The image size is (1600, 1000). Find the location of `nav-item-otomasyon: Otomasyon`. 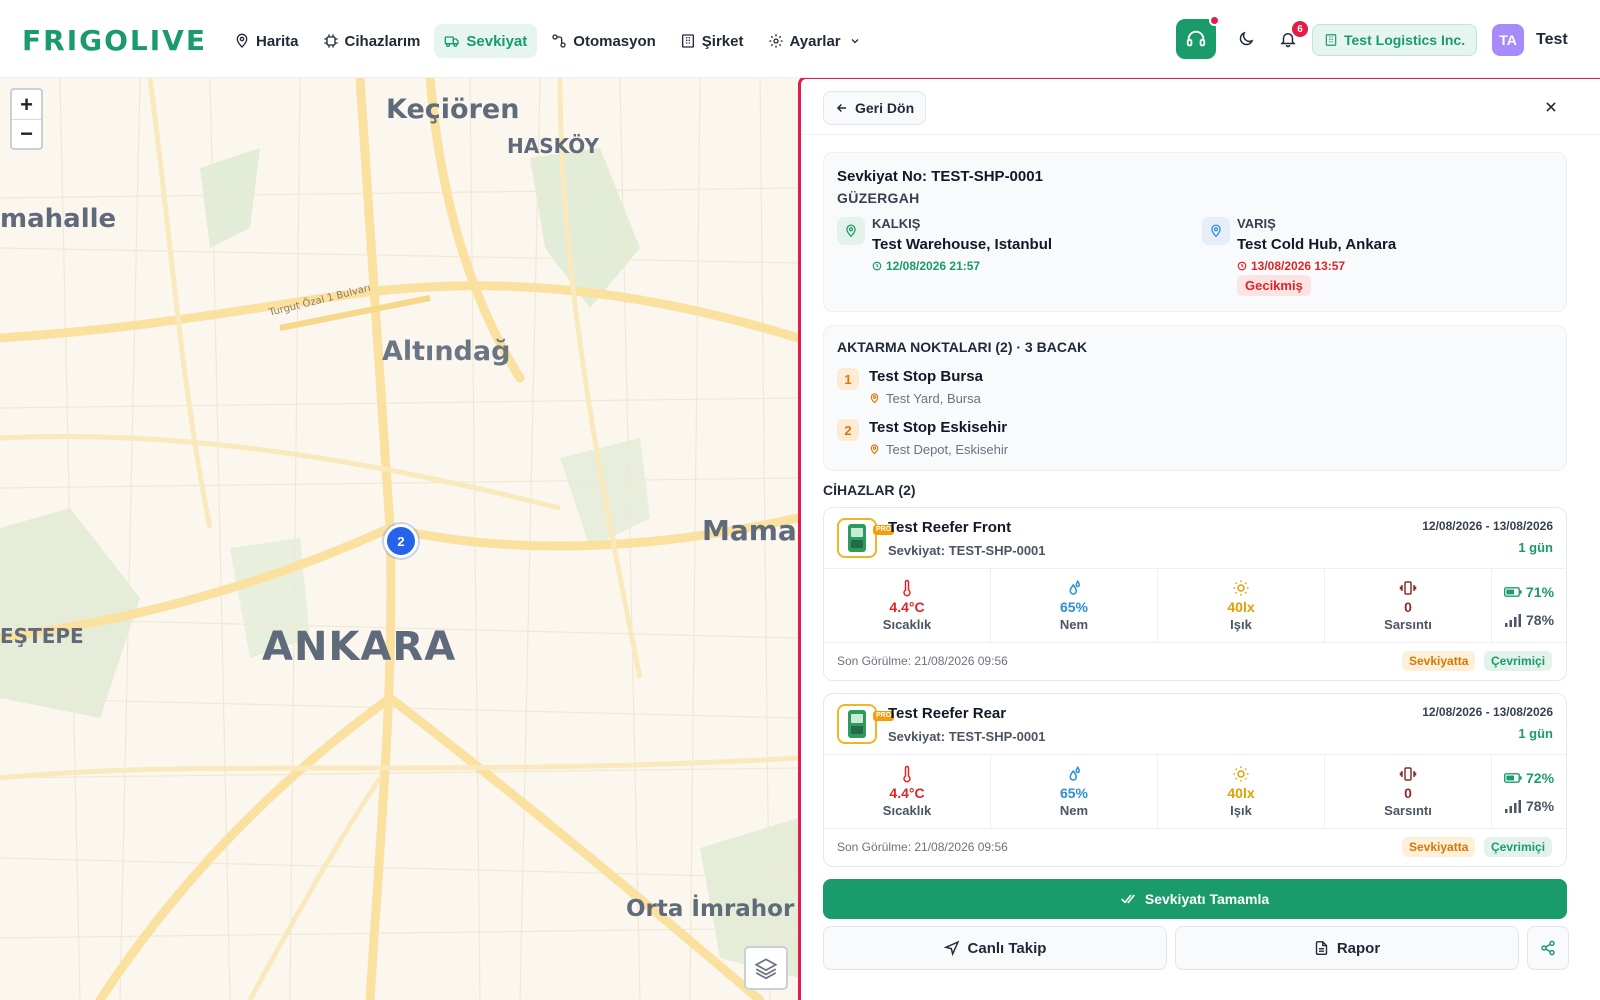

nav-item-otomasyon: Otomasyon is located at coordinates (603, 41).